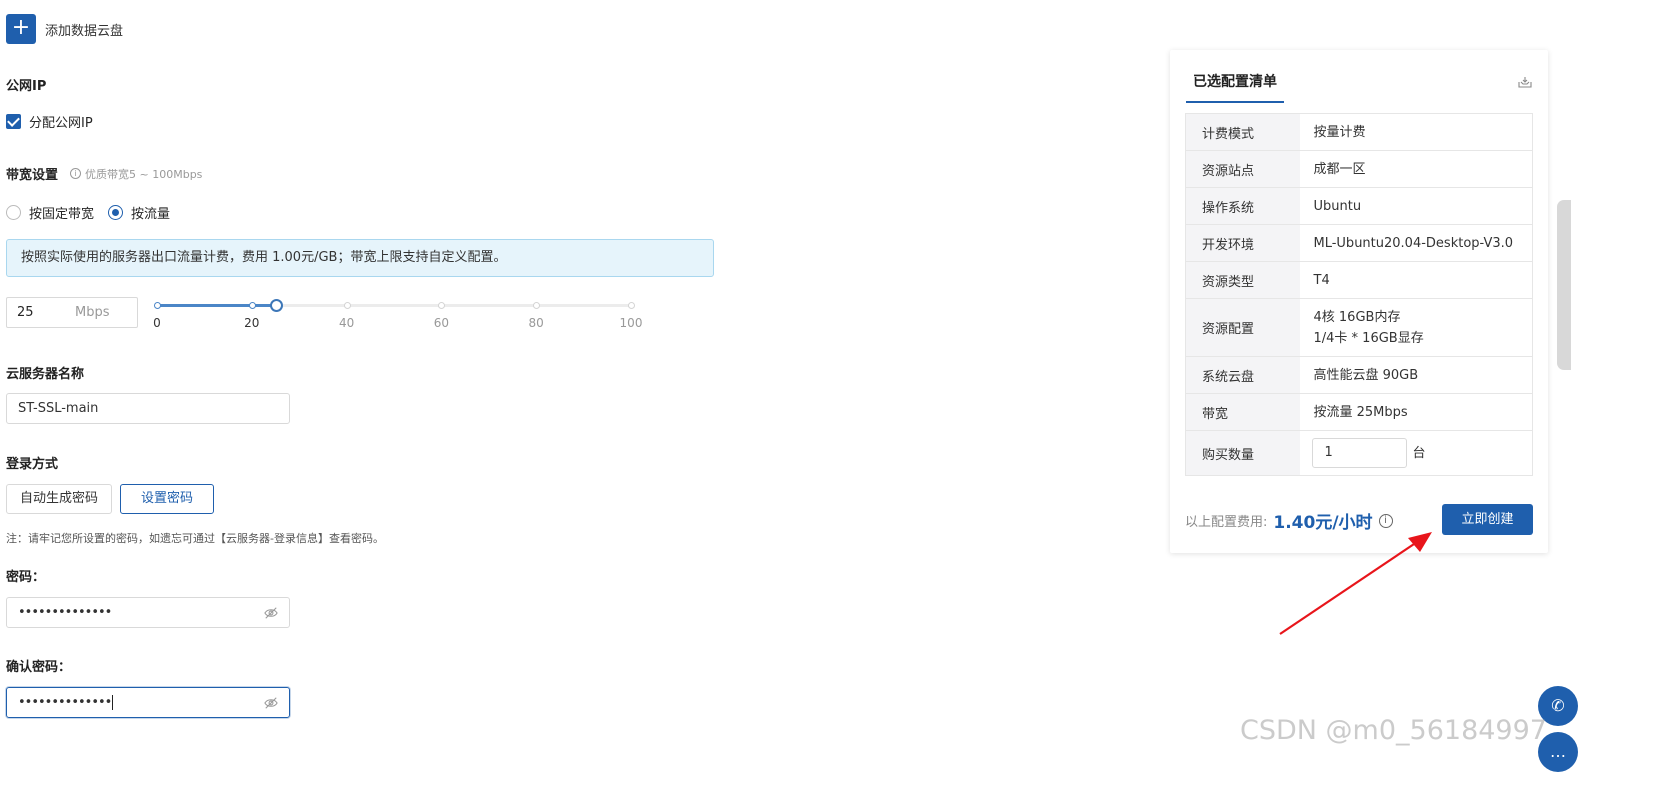 This screenshot has height=804, width=1657. Describe the element at coordinates (1416, 169) in the screenshot. I see `config-value: 成都一区` at that location.